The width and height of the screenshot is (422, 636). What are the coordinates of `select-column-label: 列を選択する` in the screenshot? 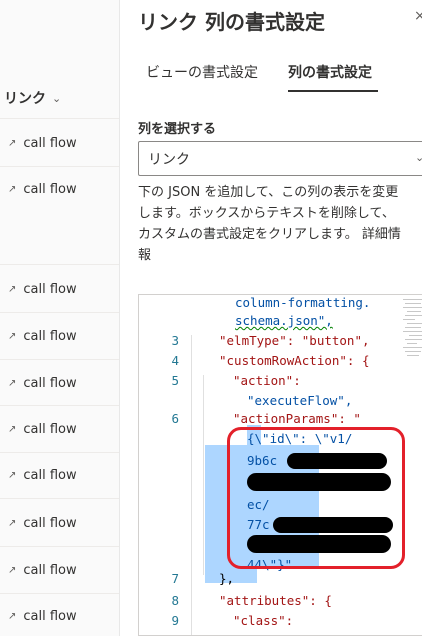 It's located at (177, 129).